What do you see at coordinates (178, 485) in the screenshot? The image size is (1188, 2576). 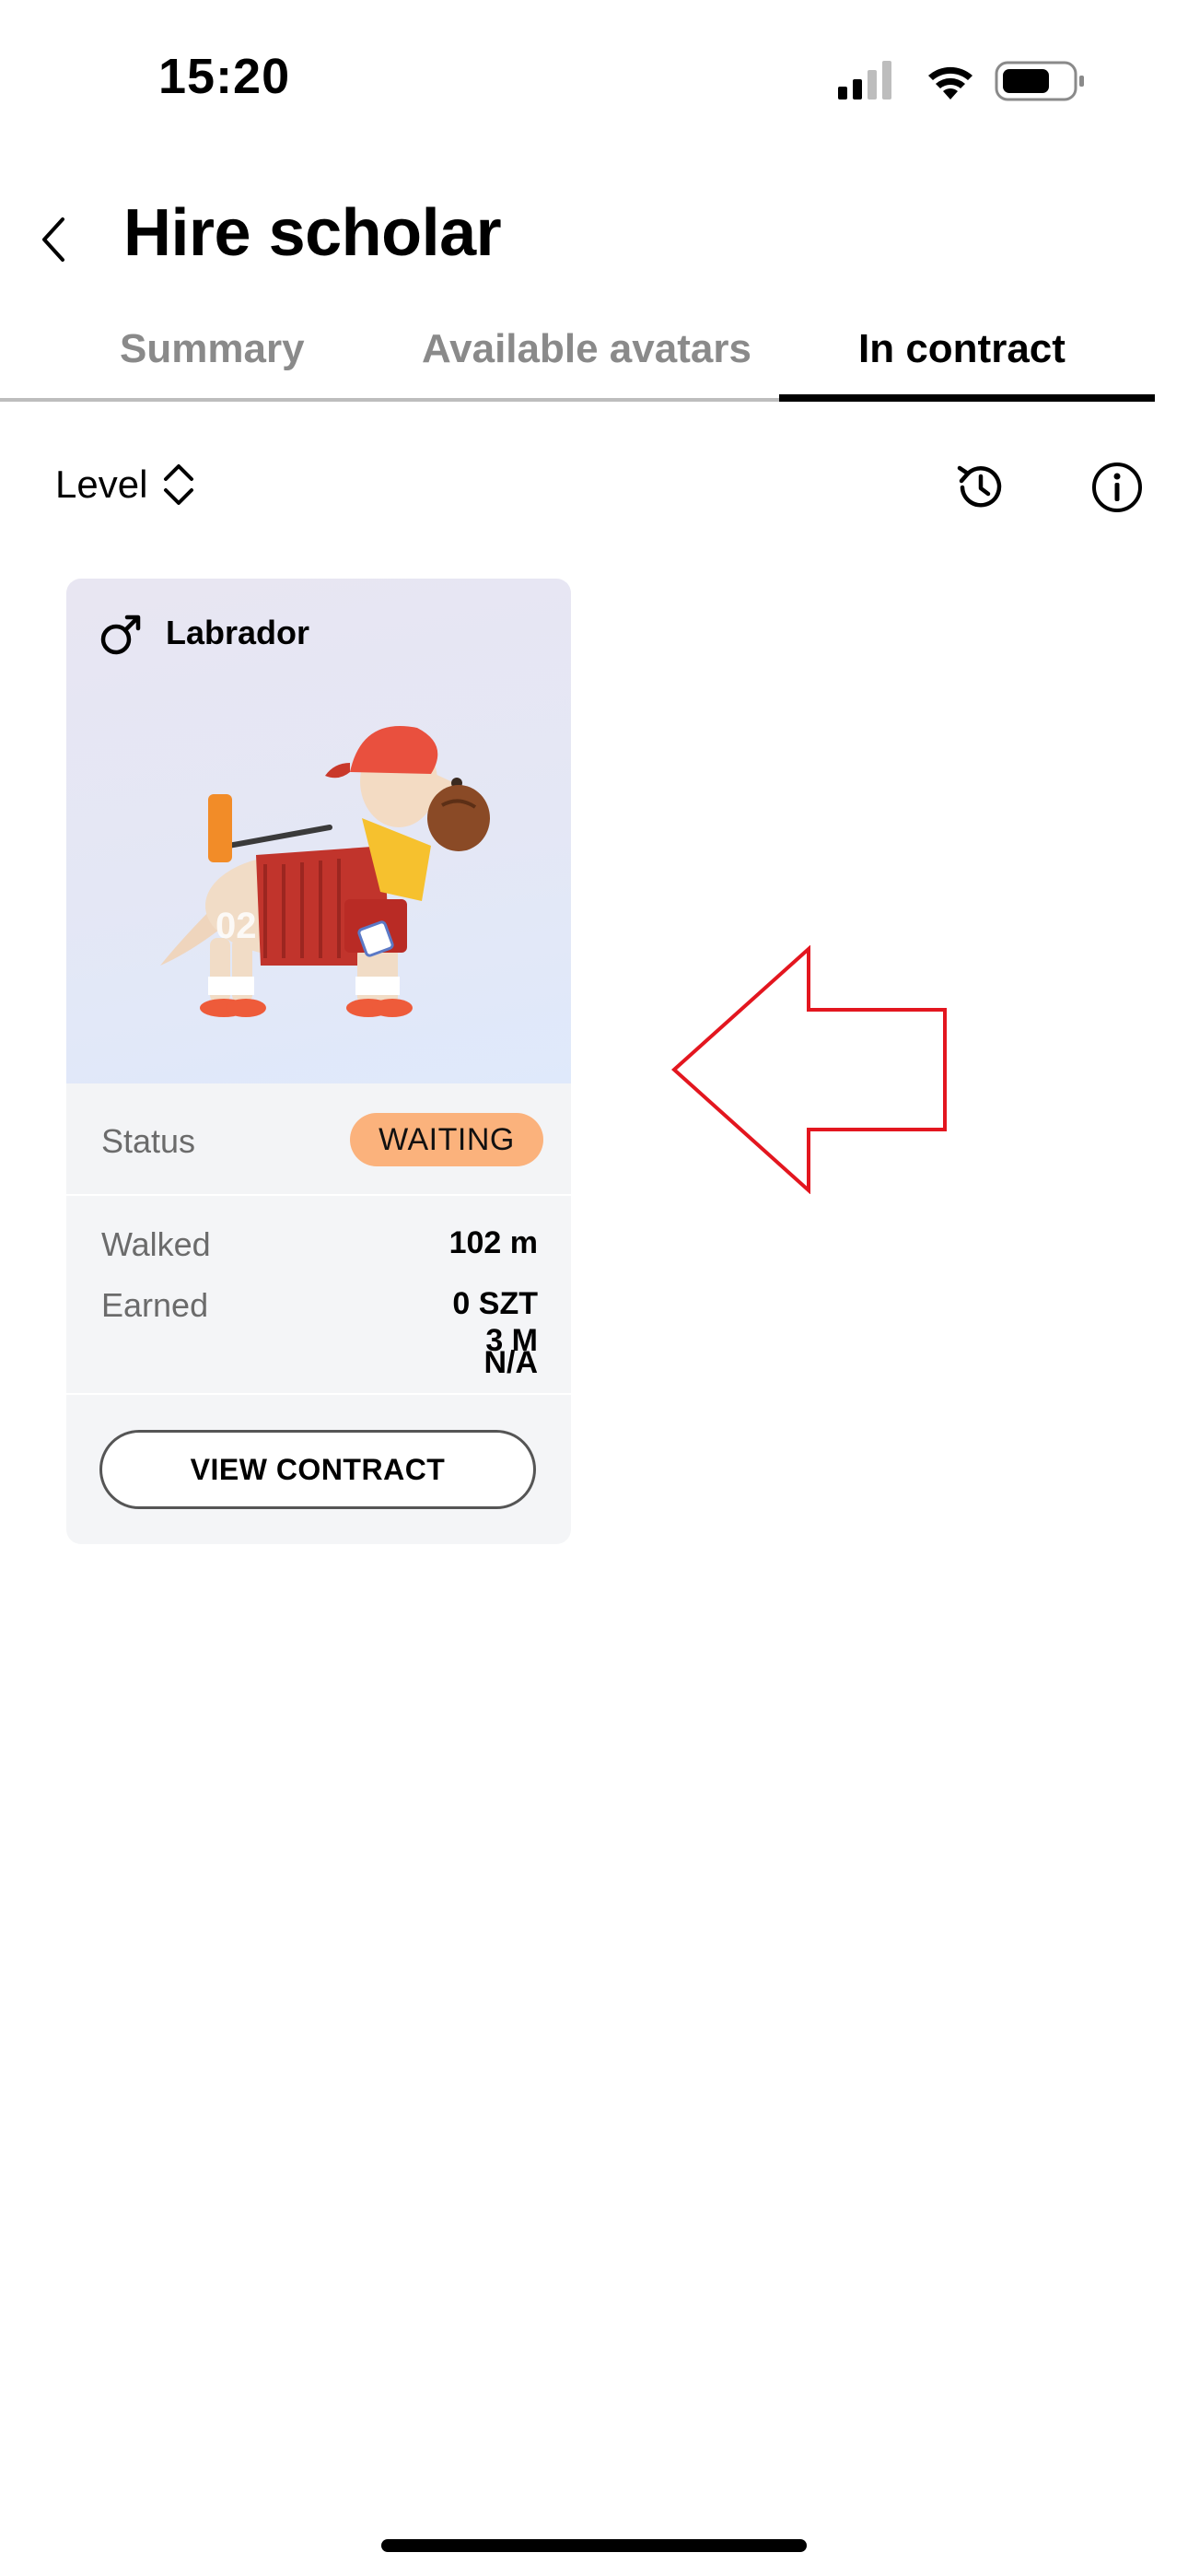 I see `sort-updown-icon` at bounding box center [178, 485].